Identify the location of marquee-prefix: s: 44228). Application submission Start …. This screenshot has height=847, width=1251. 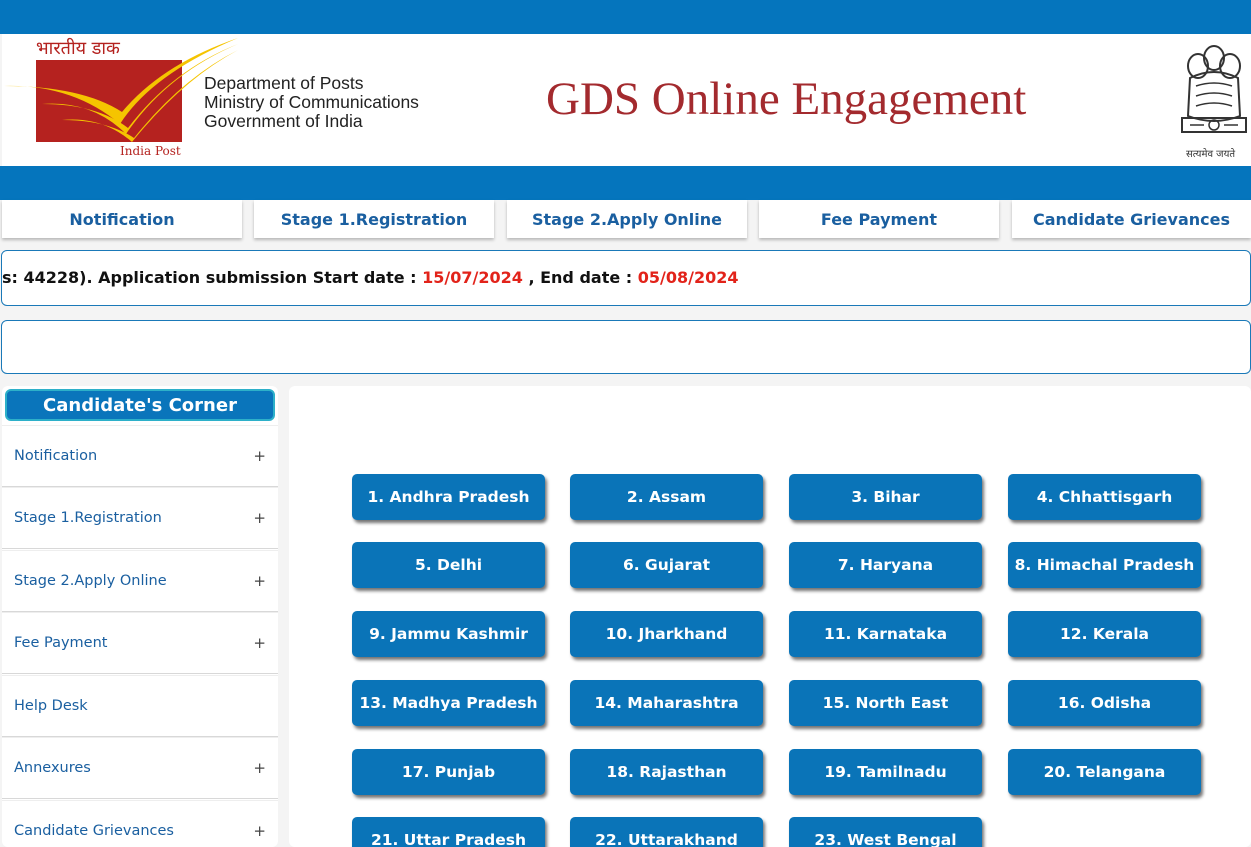
(212, 277).